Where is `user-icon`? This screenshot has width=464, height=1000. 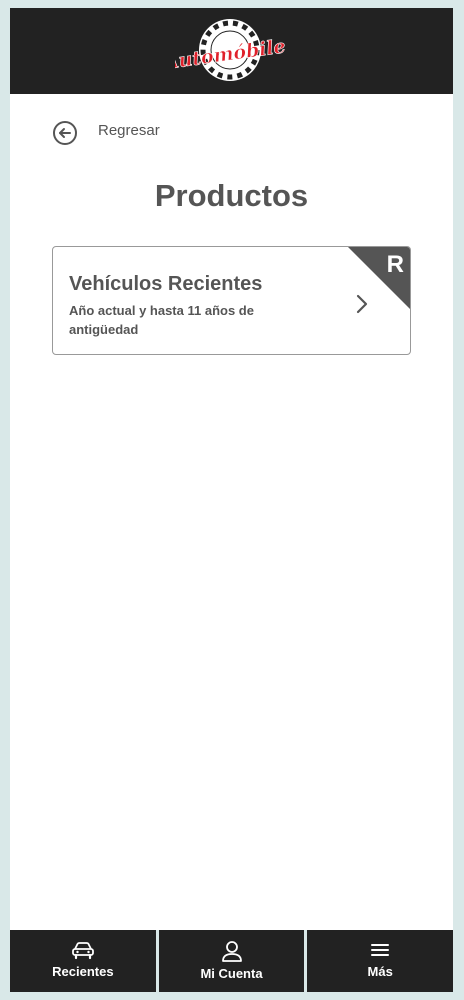
user-icon is located at coordinates (231, 951).